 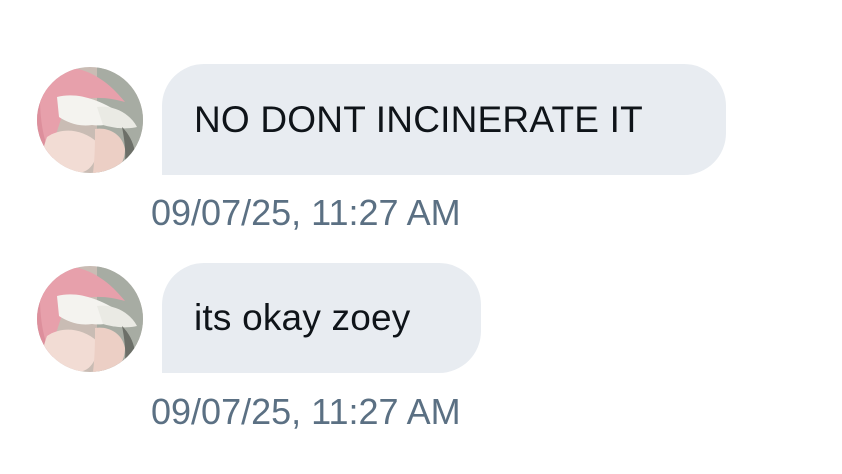 I want to click on message-bubble: its okay zoey, so click(x=321, y=318).